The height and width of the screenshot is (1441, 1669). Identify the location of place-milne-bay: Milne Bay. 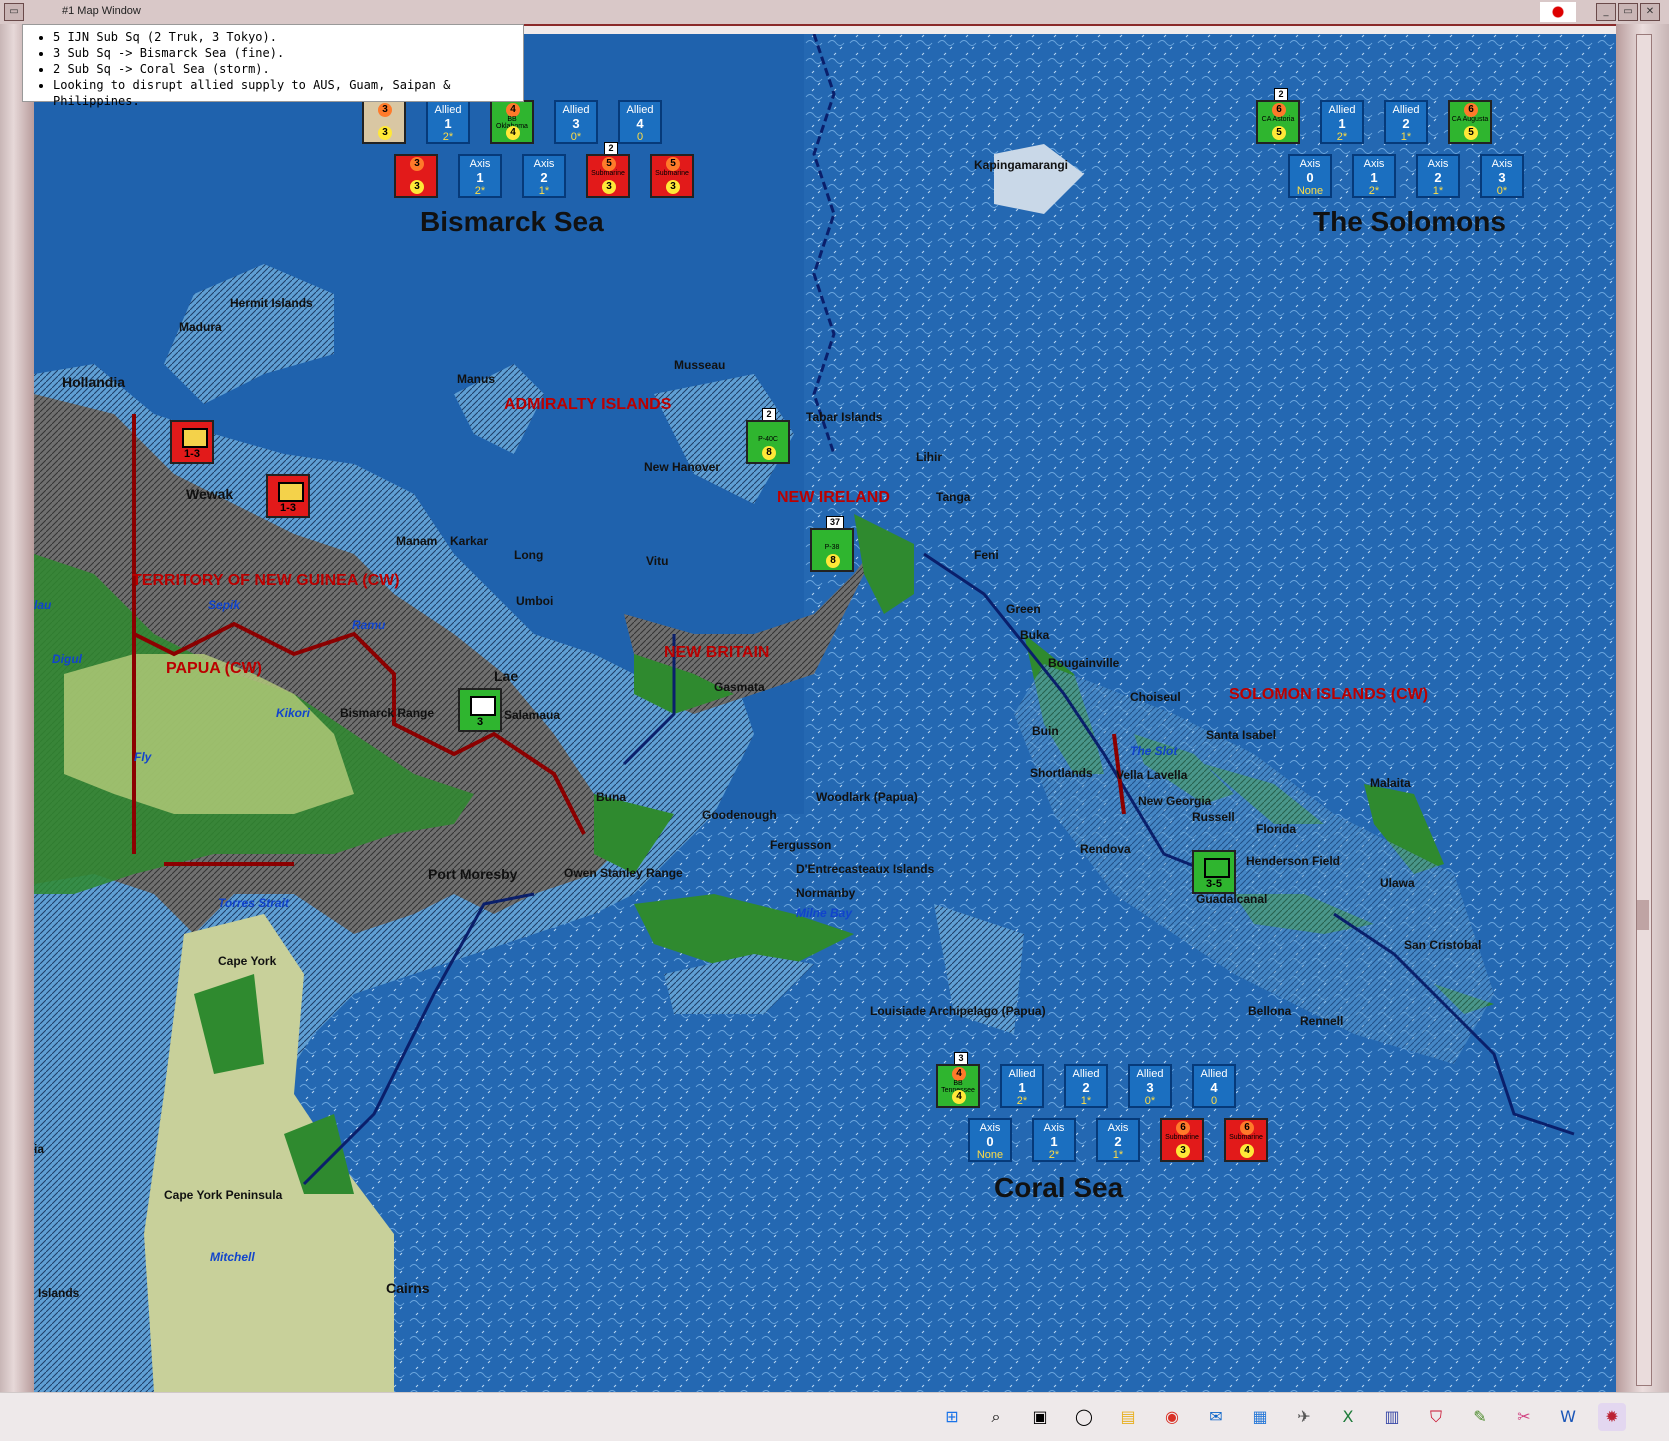
(824, 913).